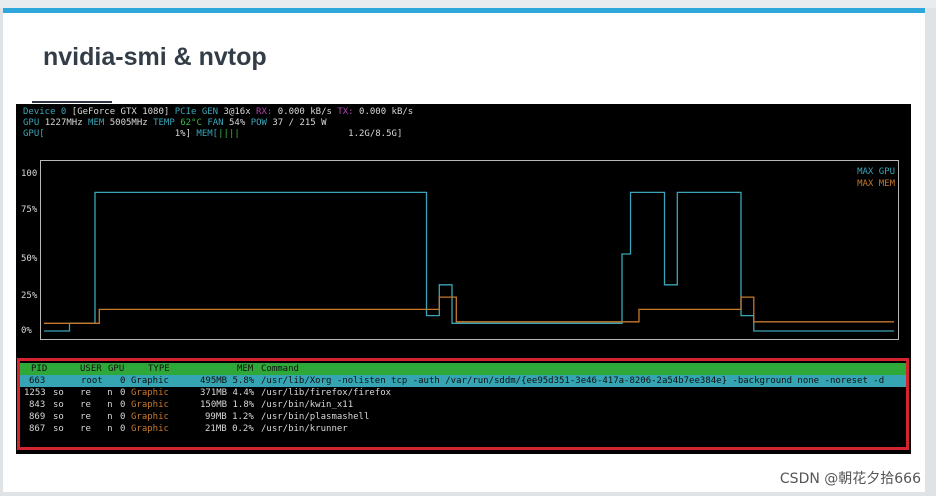 The width and height of the screenshot is (936, 496). What do you see at coordinates (229, 134) in the screenshot?
I see `mem-bar-fill: ||||` at bounding box center [229, 134].